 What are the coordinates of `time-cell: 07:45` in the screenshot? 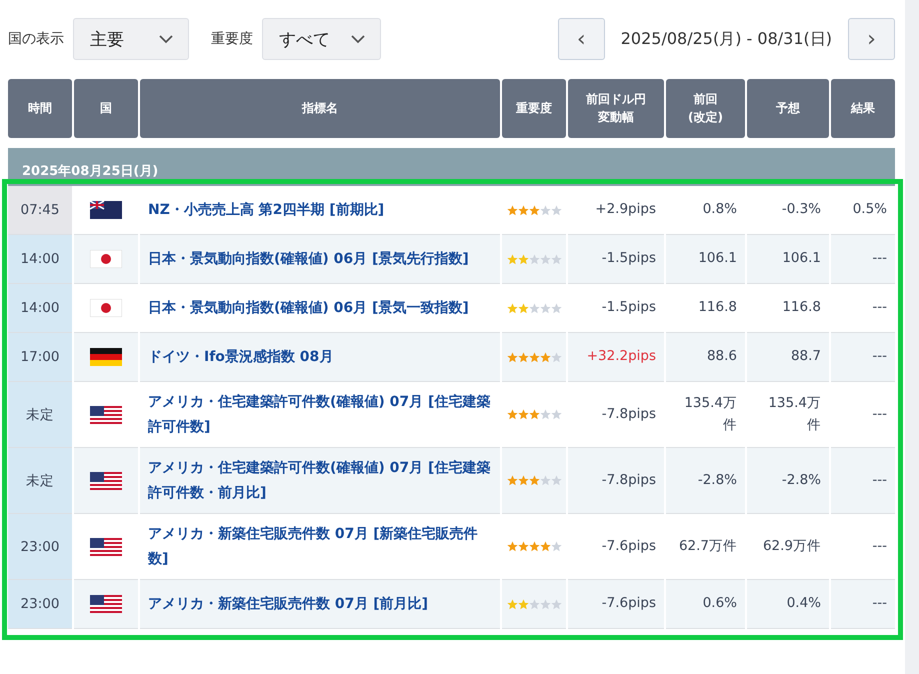 It's located at (40, 210).